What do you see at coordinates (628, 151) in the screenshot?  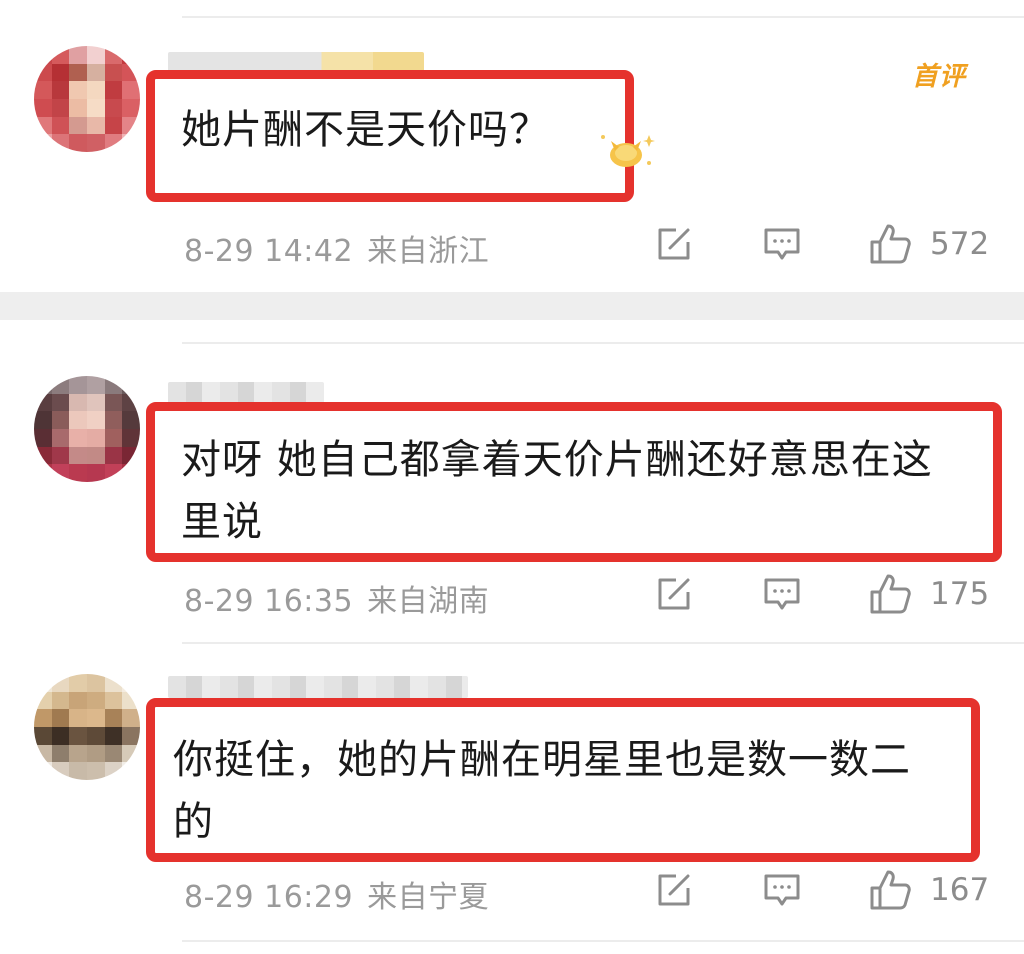 I see `trophy-icon` at bounding box center [628, 151].